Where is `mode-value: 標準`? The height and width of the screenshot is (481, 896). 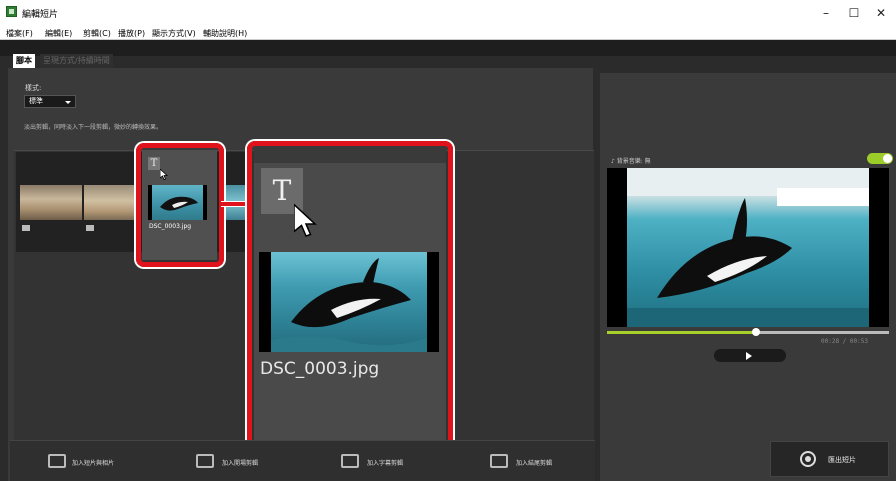 mode-value: 標準 is located at coordinates (36, 101).